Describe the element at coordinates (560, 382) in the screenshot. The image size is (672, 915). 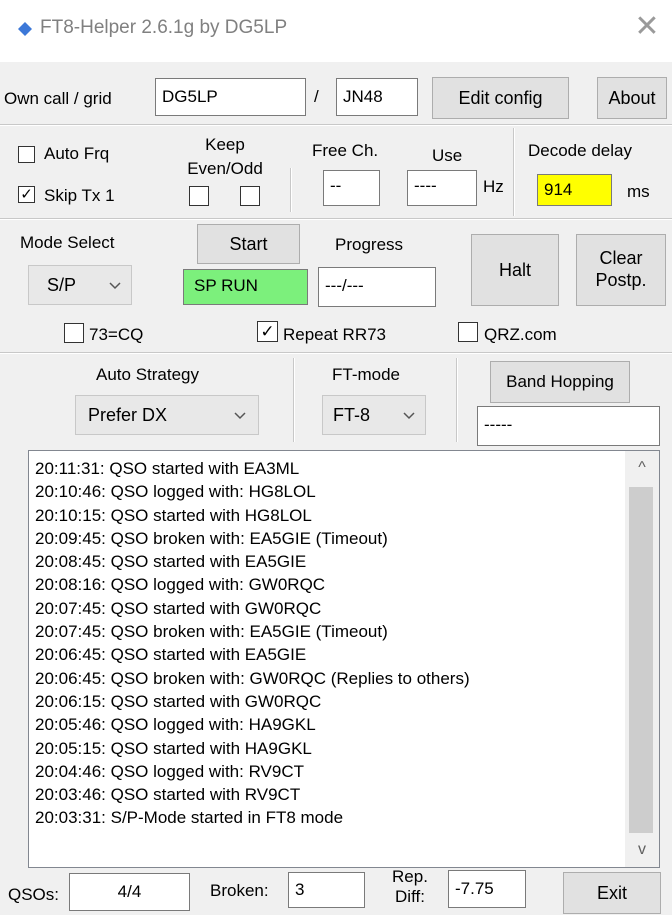
I see `band-hopping-button: Band Hopping` at that location.